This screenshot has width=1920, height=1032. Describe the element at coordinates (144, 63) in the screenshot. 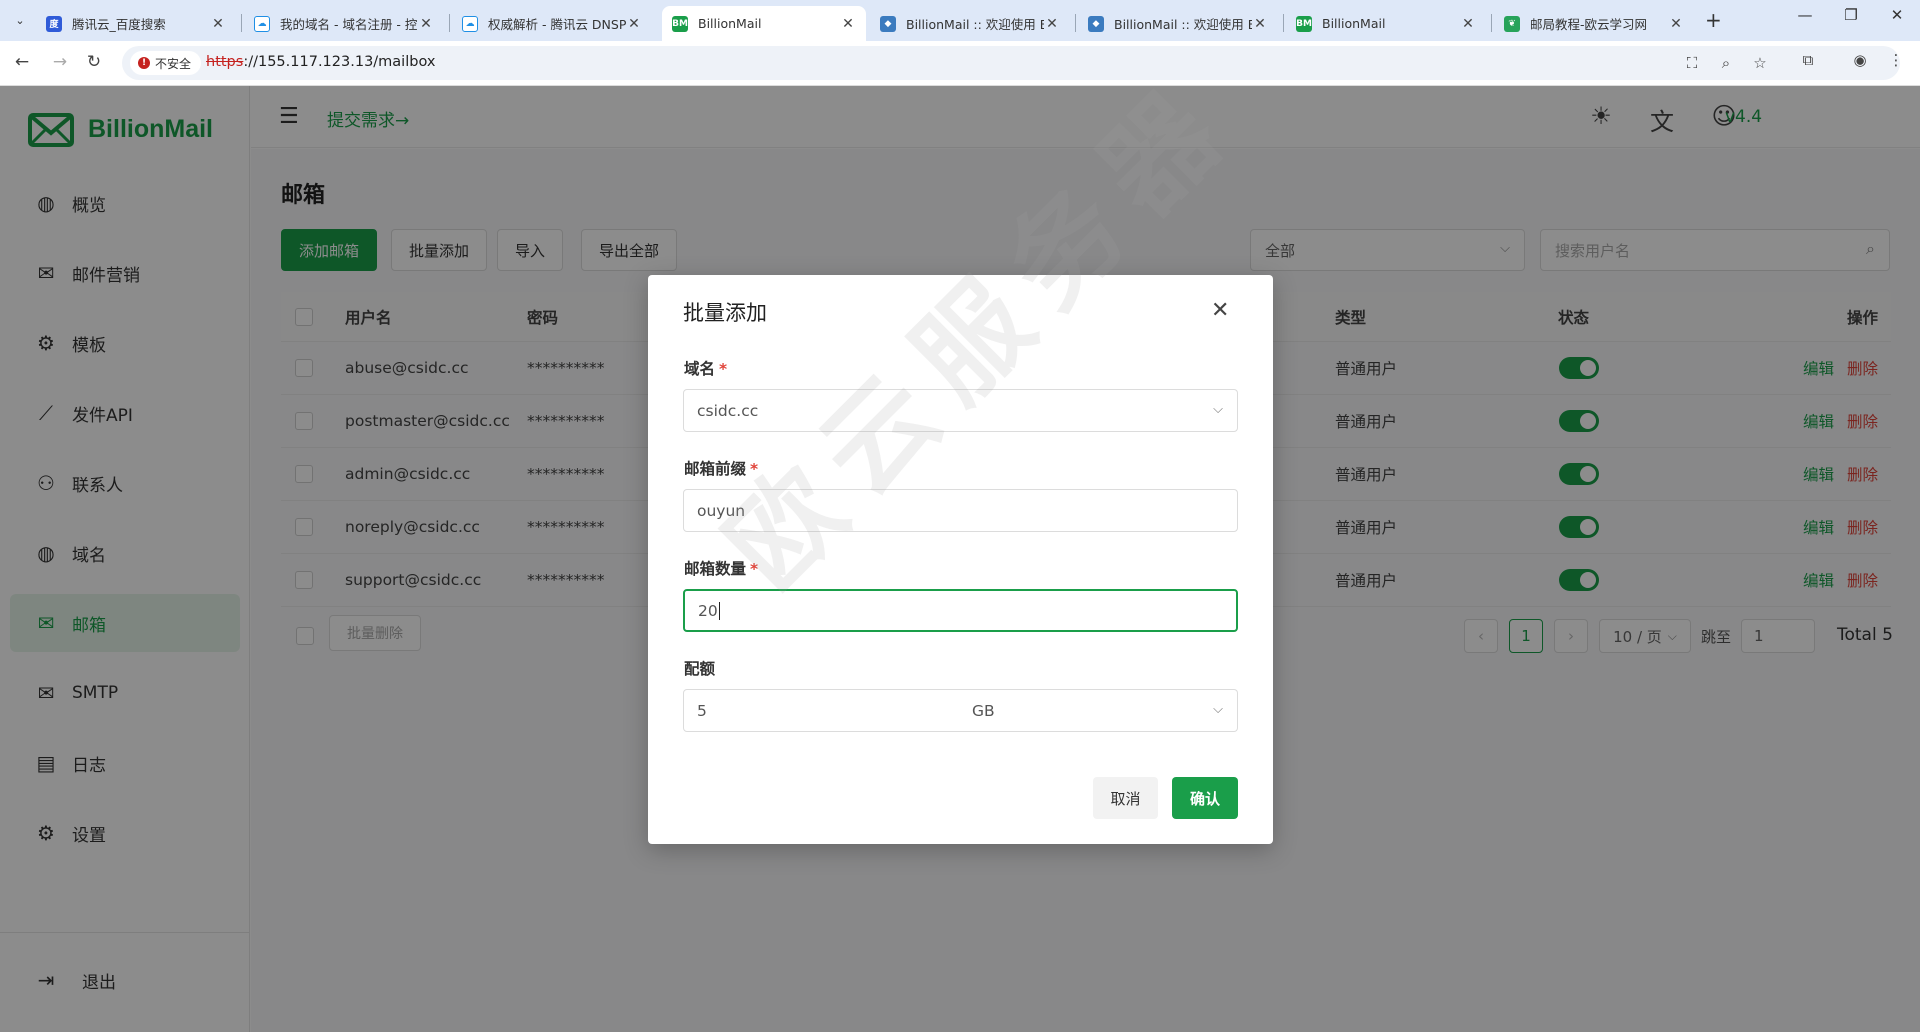

I see `warning-icon: !` at that location.